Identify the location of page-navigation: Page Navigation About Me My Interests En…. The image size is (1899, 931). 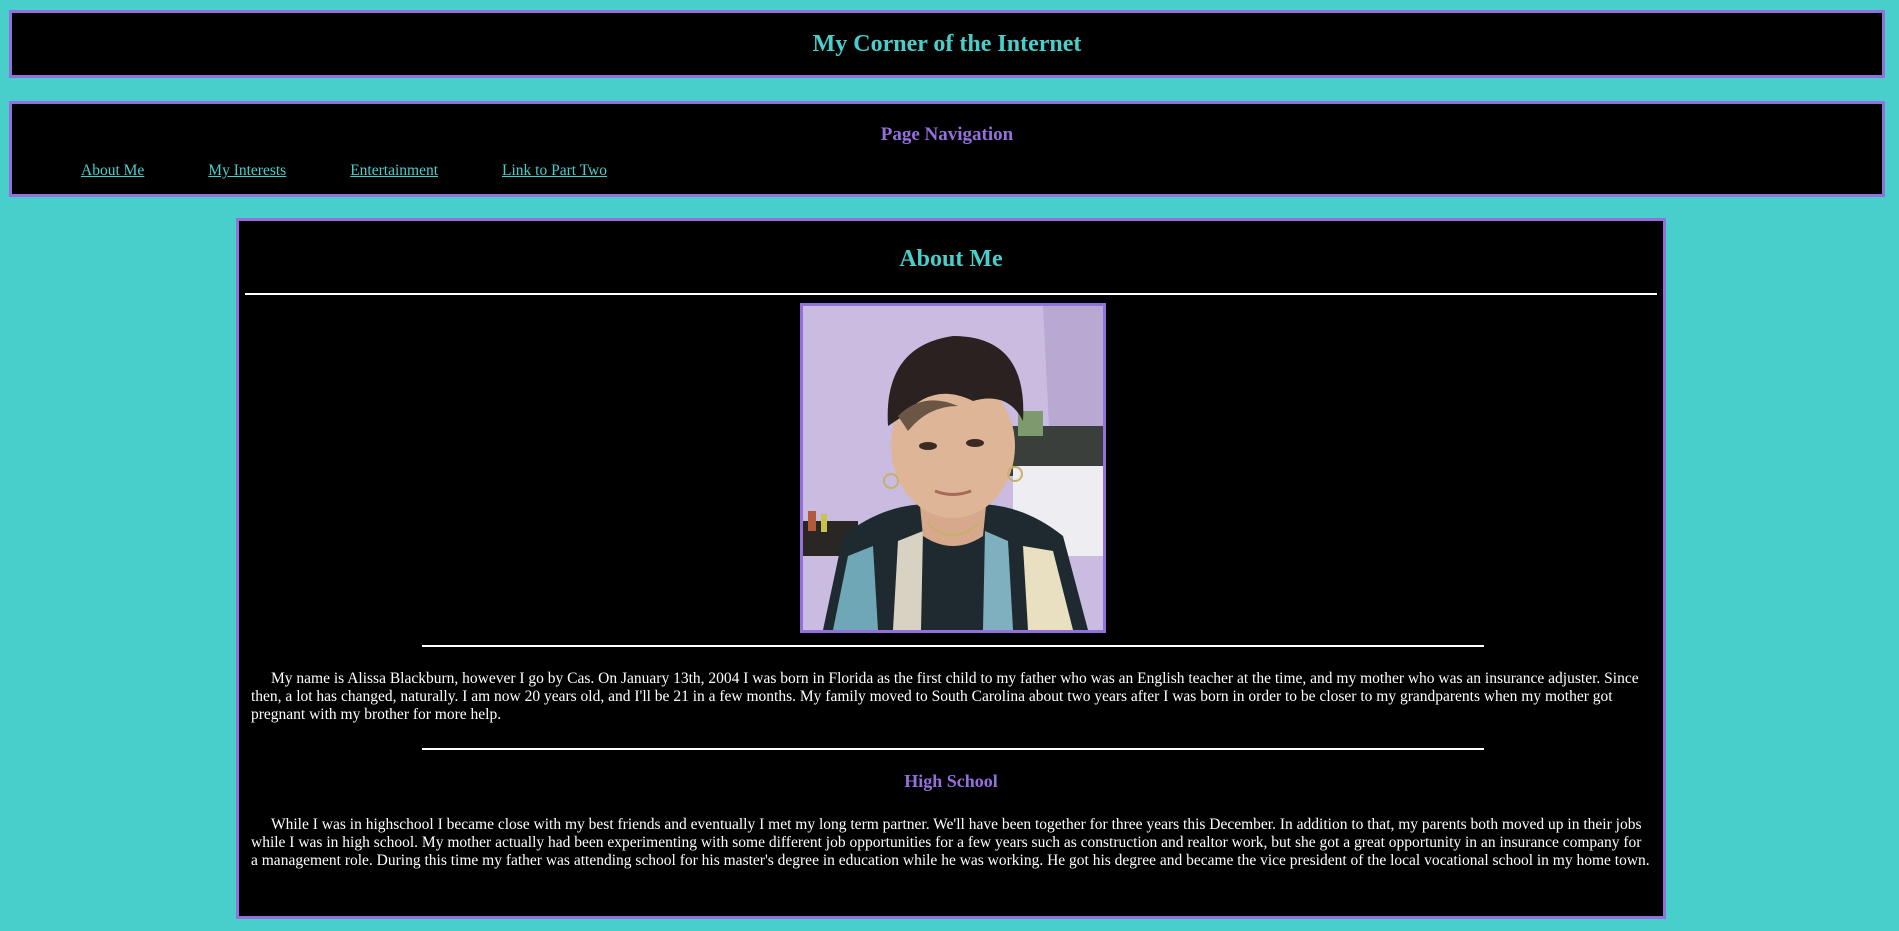
(947, 149).